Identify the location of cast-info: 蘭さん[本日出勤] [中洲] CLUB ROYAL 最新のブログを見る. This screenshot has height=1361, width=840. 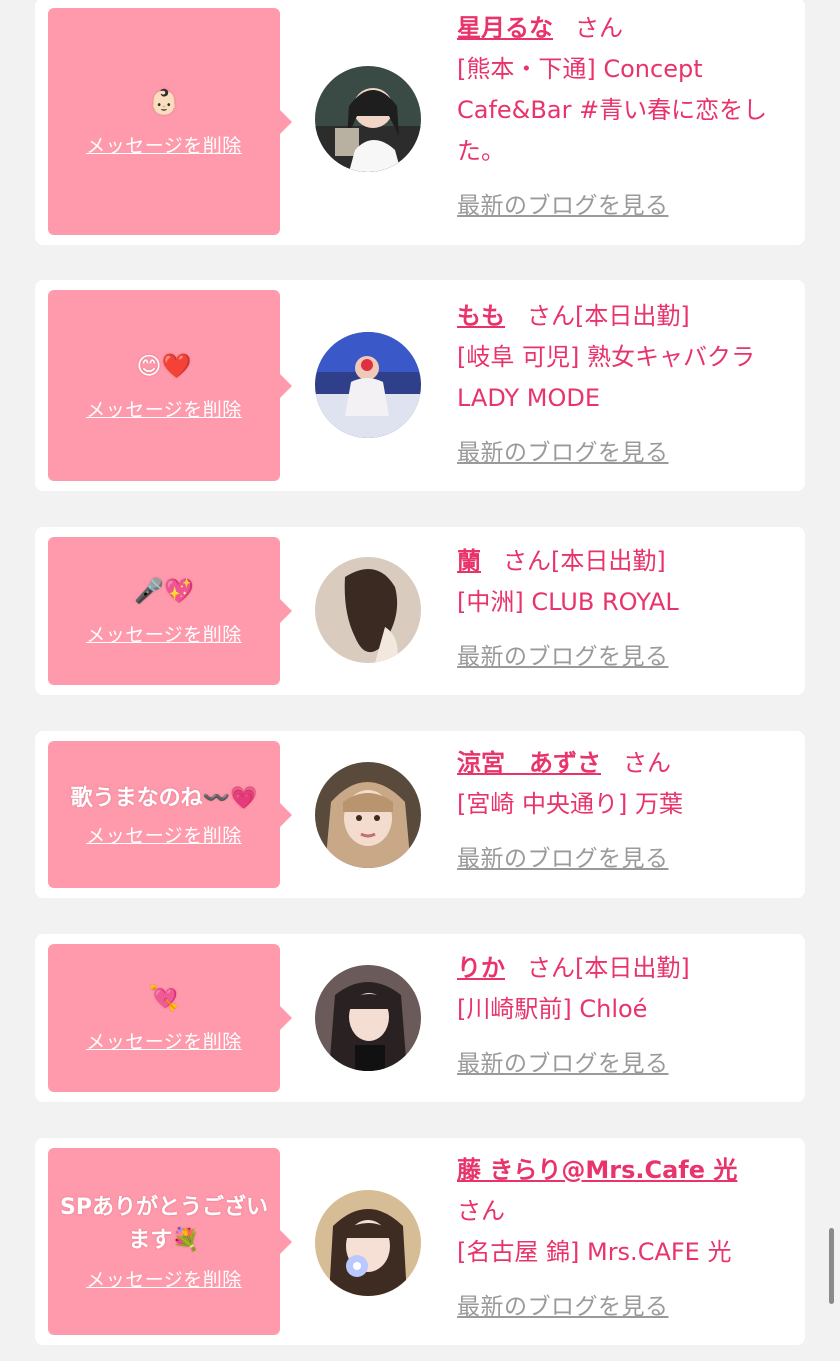
(622, 609).